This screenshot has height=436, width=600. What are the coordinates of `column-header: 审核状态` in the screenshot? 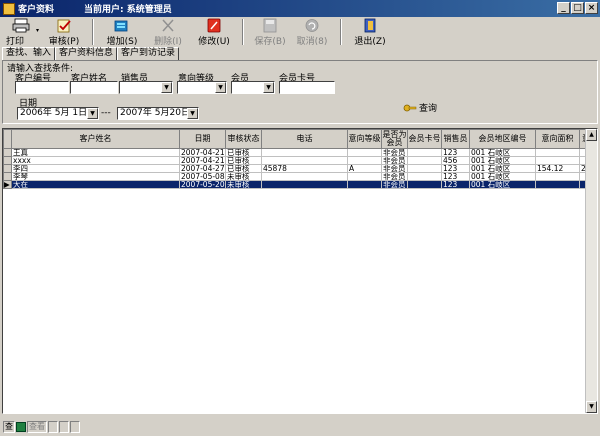 It's located at (243, 139).